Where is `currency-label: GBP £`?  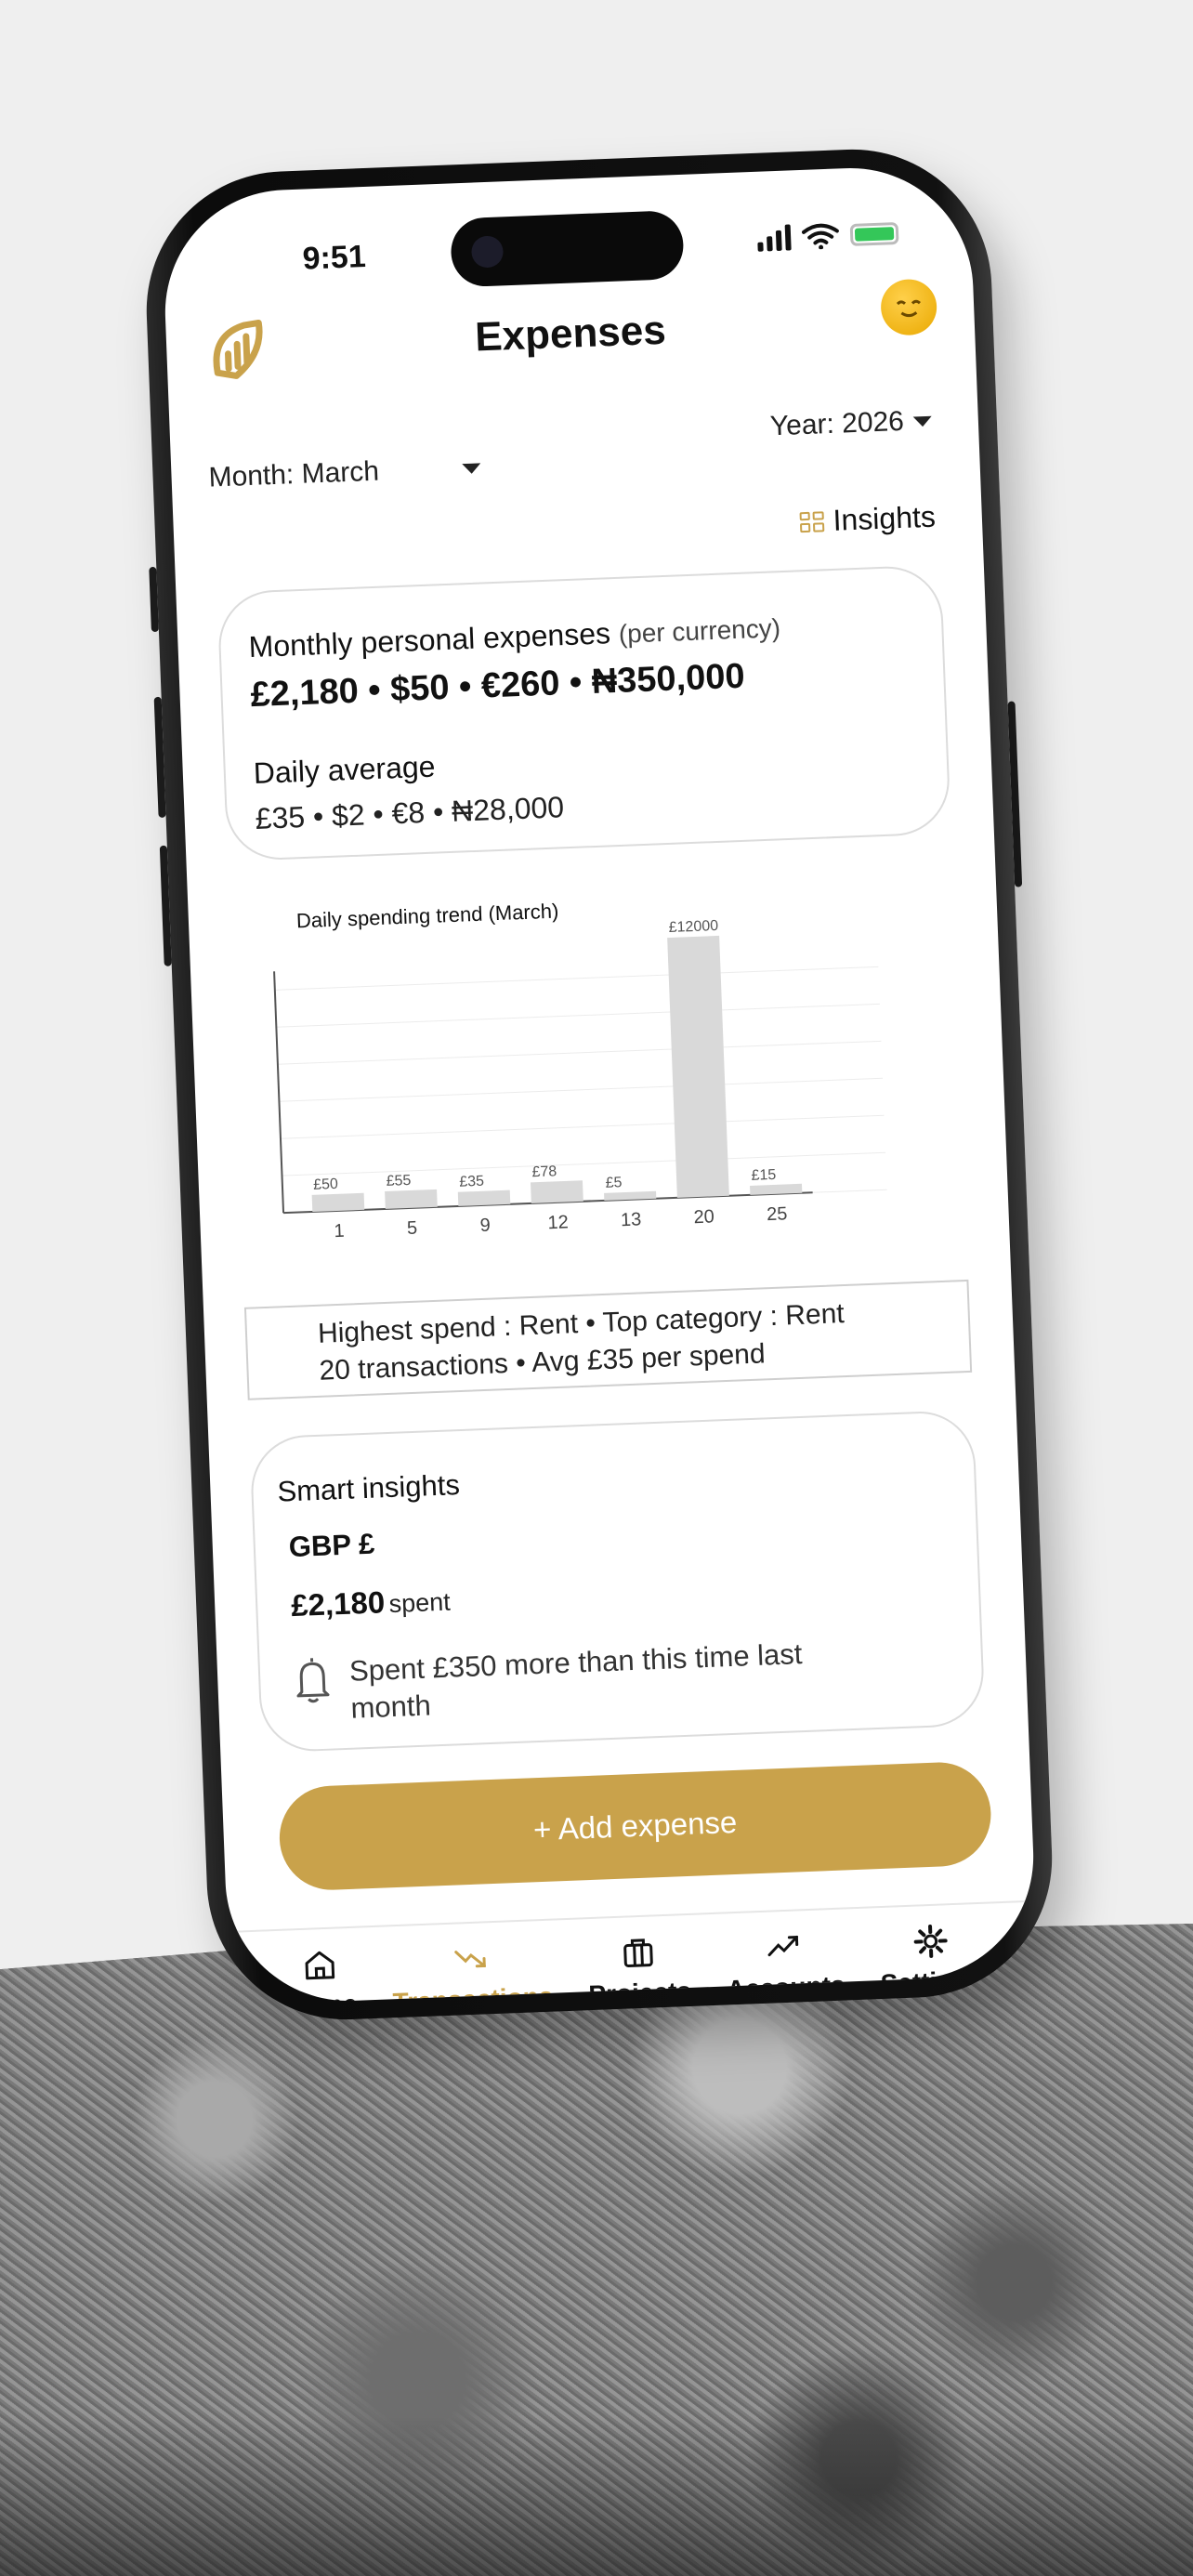 currency-label: GBP £ is located at coordinates (331, 1545).